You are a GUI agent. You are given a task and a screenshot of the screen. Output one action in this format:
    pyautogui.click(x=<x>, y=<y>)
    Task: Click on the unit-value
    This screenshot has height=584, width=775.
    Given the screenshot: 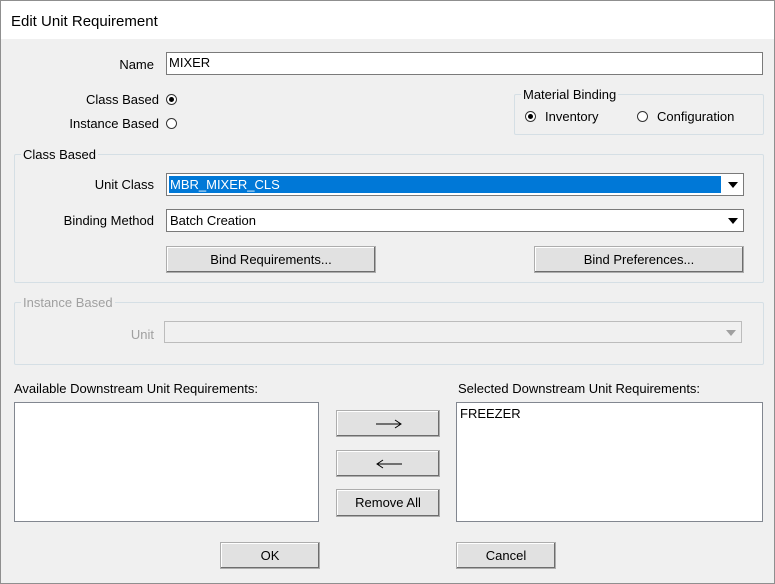 What is the action you would take?
    pyautogui.click(x=443, y=332)
    